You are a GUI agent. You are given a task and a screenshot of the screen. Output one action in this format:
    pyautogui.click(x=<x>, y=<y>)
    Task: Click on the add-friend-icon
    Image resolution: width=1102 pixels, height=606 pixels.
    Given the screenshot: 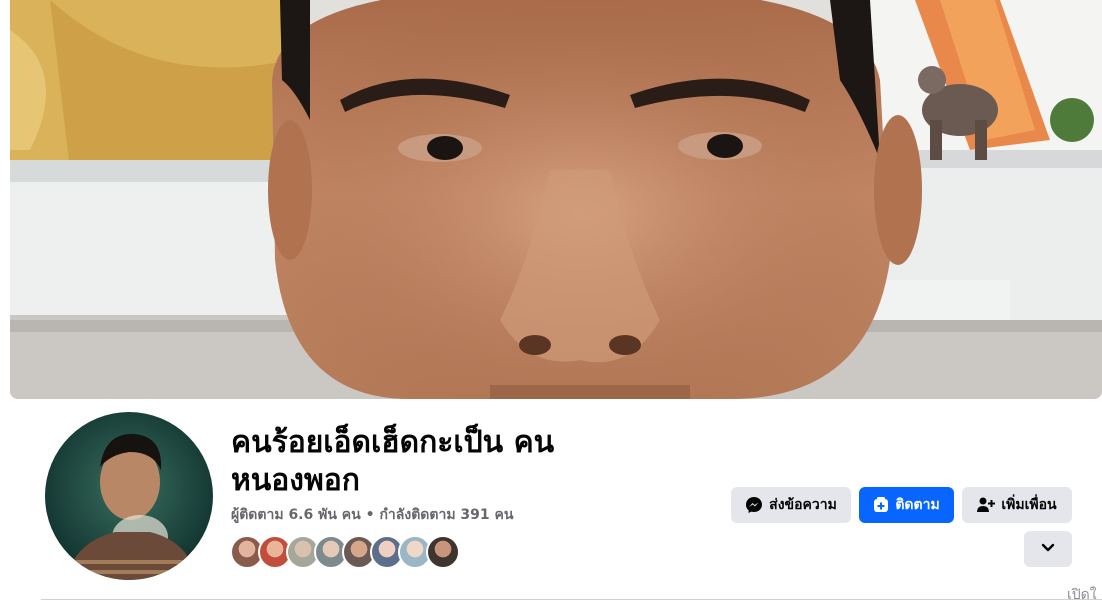 What is the action you would take?
    pyautogui.click(x=986, y=505)
    